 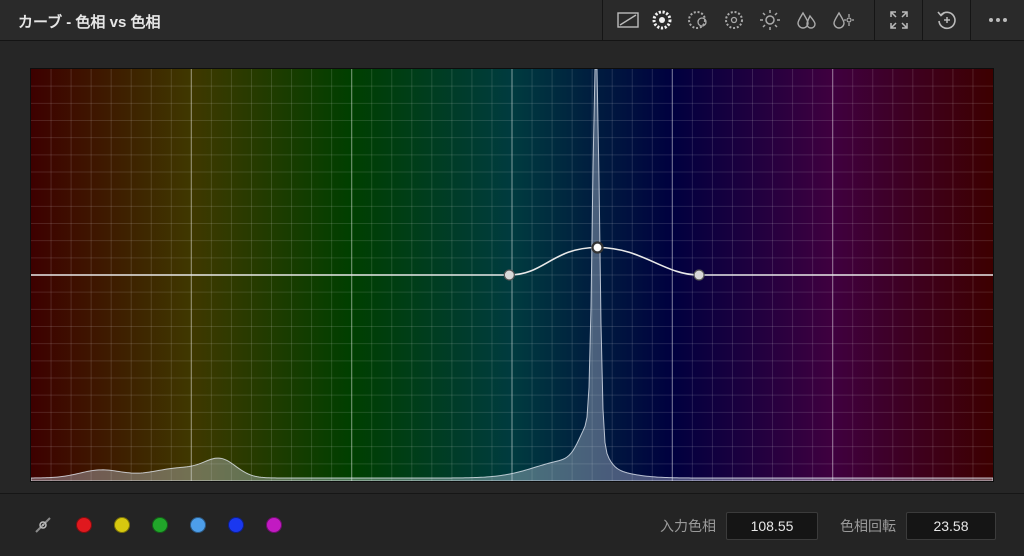 I want to click on reset-group, so click(x=946, y=20).